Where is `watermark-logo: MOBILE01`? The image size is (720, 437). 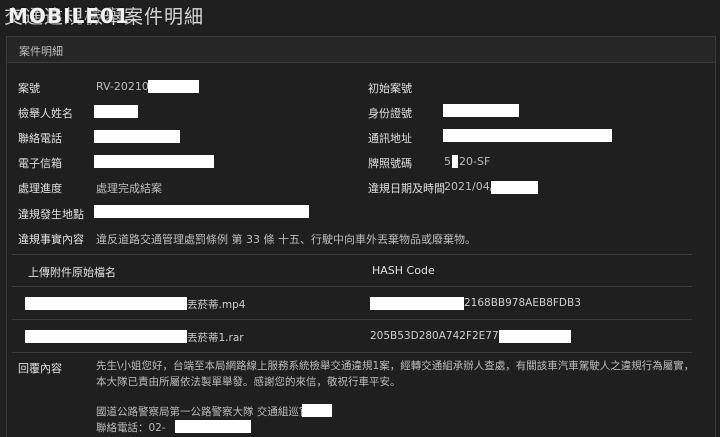 watermark-logo: MOBILE01 is located at coordinates (69, 16).